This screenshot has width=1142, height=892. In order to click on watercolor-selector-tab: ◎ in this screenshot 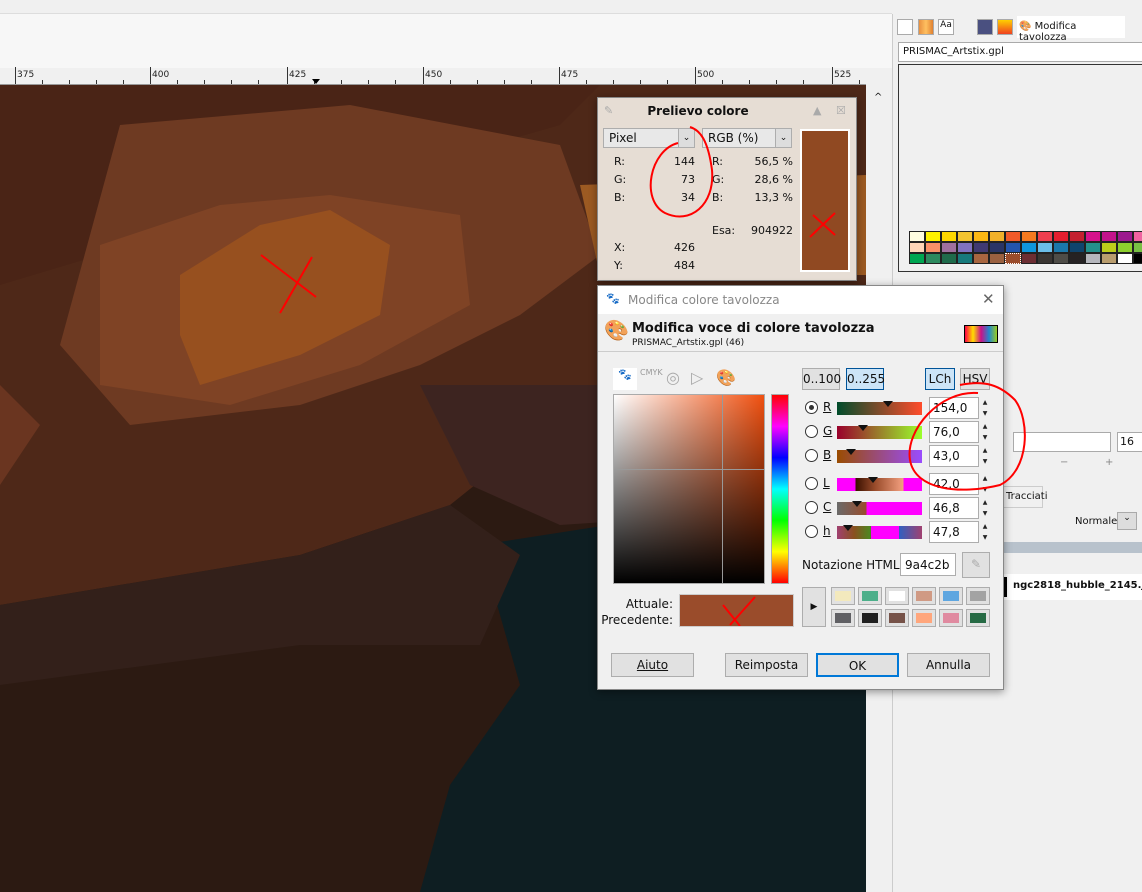, I will do `click(673, 377)`.